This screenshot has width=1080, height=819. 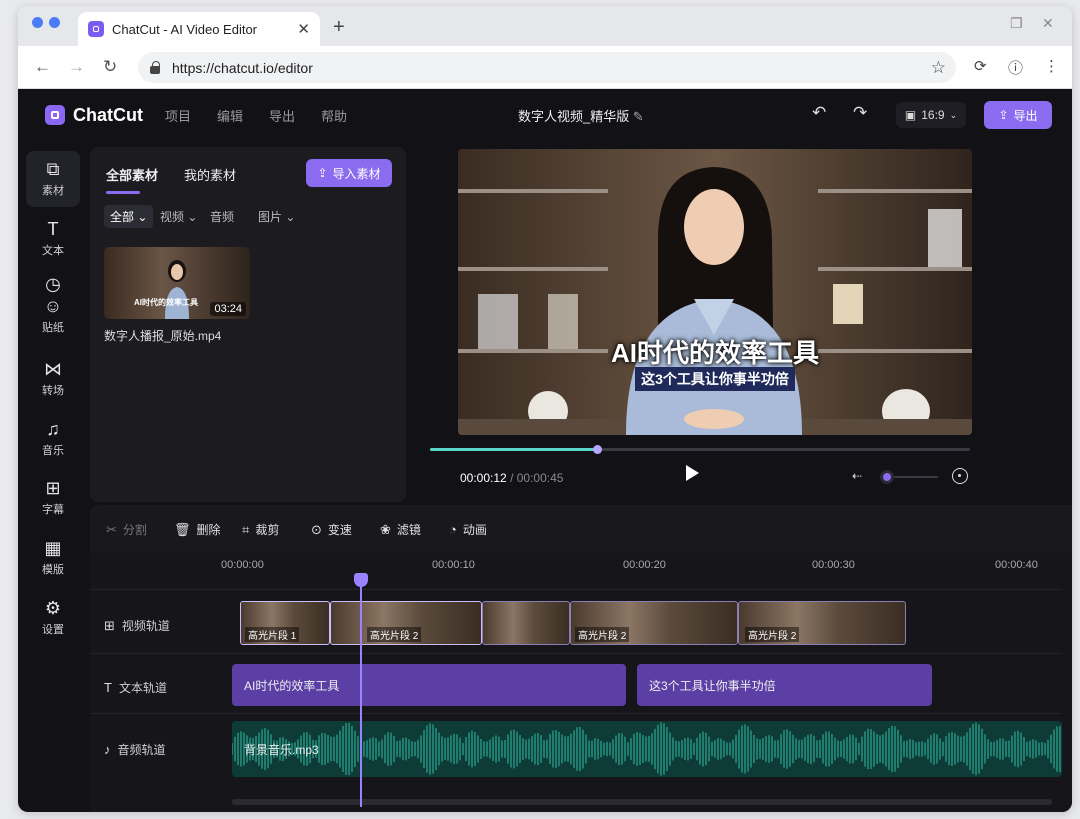 I want to click on redo-icon: ↷, so click(x=860, y=113).